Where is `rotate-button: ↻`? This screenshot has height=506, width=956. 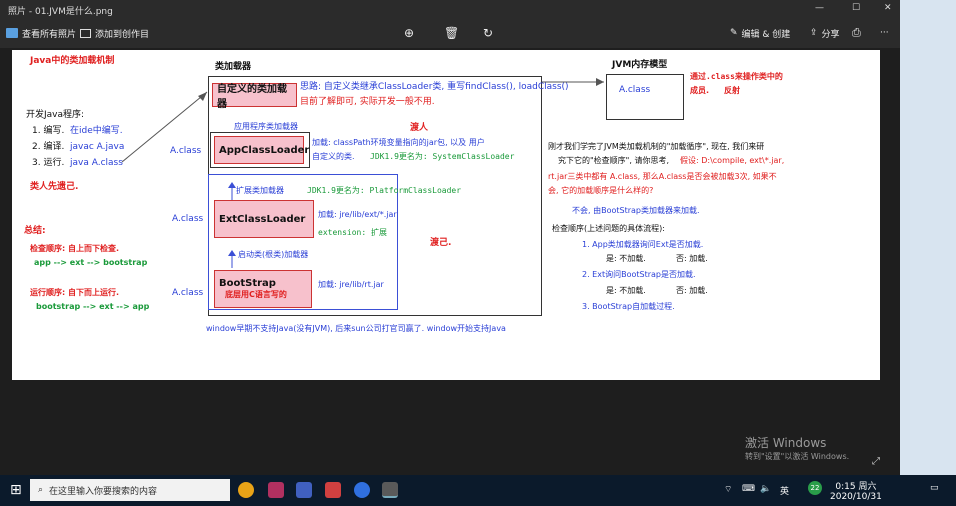 rotate-button: ↻ is located at coordinates (488, 33).